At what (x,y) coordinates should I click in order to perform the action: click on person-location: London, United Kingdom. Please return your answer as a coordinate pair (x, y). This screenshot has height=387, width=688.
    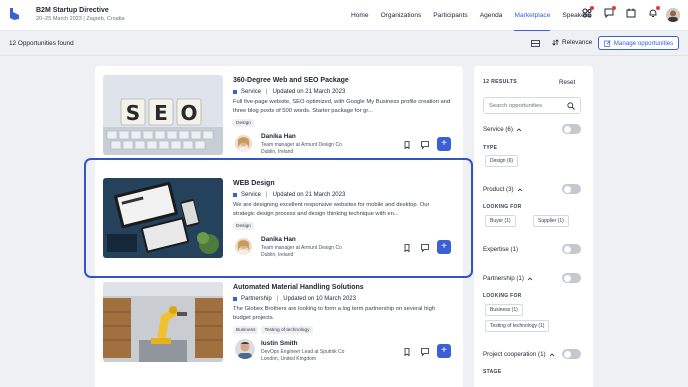
    Looking at the image, I should click on (289, 359).